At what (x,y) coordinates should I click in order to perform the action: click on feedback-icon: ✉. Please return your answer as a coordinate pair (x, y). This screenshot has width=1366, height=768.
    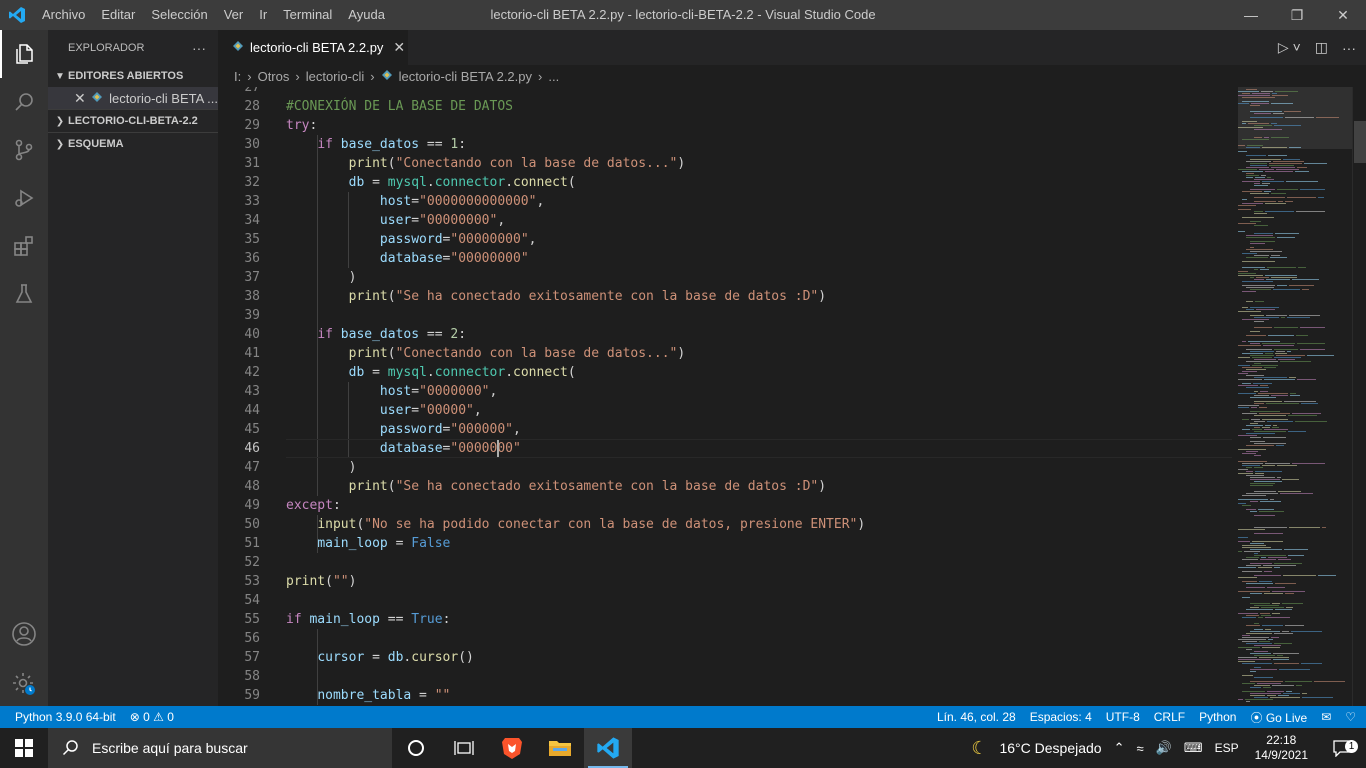
    Looking at the image, I should click on (1326, 717).